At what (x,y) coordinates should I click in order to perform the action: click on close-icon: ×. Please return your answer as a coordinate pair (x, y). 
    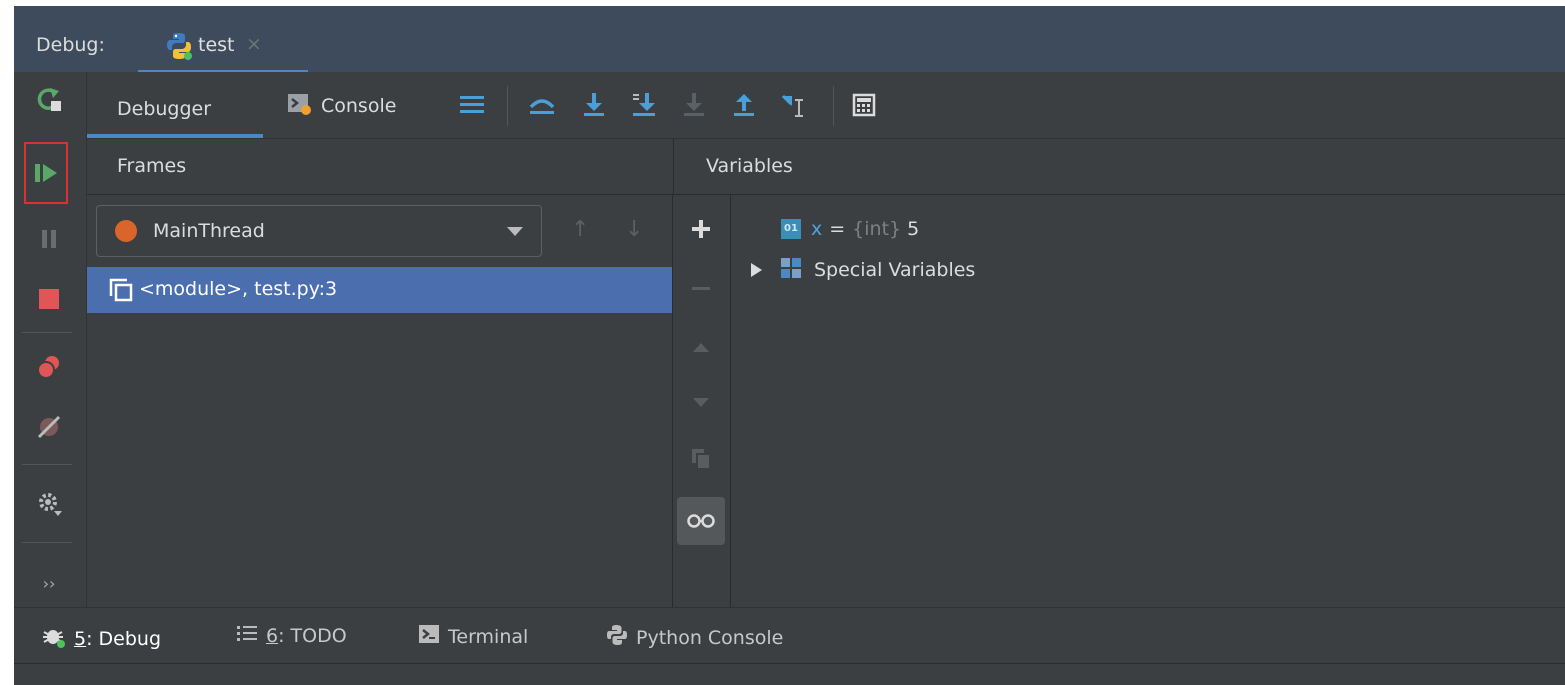
    Looking at the image, I should click on (254, 44).